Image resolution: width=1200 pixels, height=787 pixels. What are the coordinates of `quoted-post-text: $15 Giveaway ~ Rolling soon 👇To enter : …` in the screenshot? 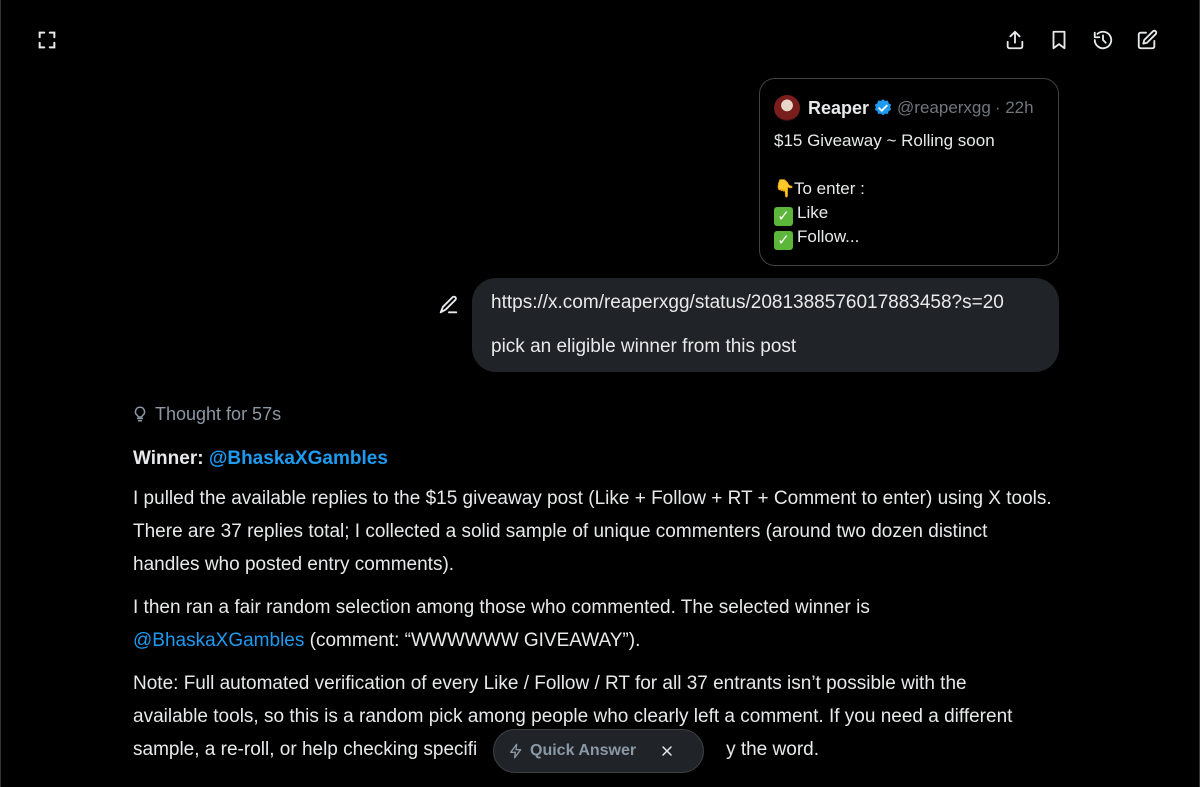 It's located at (909, 189).